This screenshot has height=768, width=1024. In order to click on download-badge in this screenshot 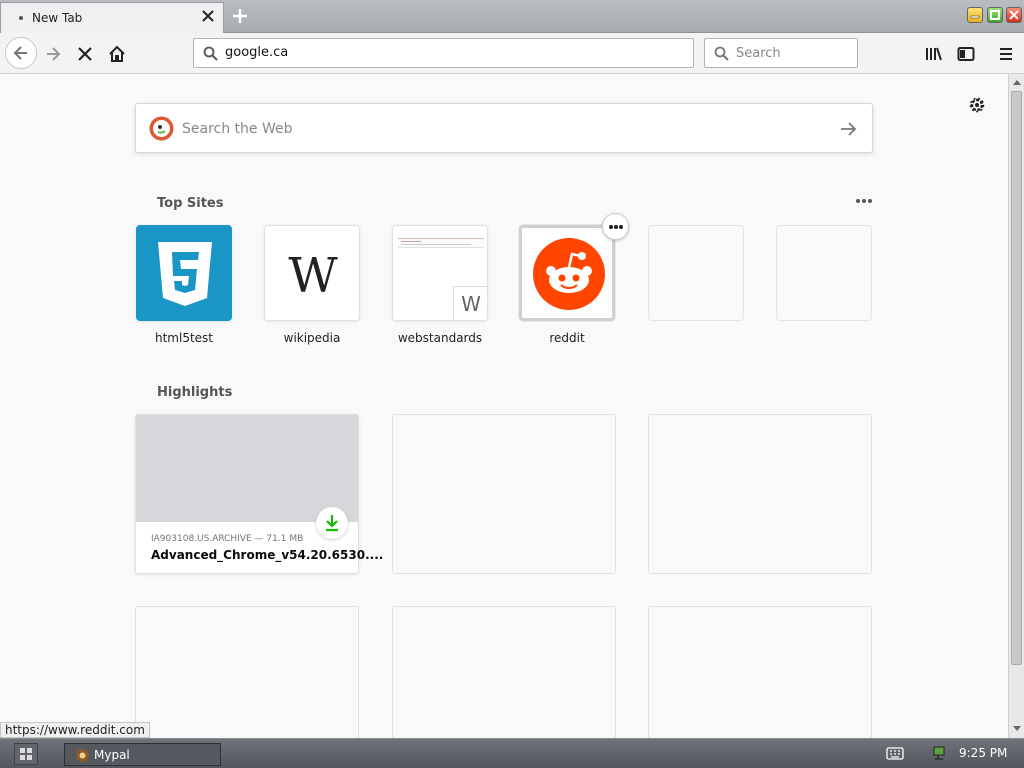, I will do `click(332, 523)`.